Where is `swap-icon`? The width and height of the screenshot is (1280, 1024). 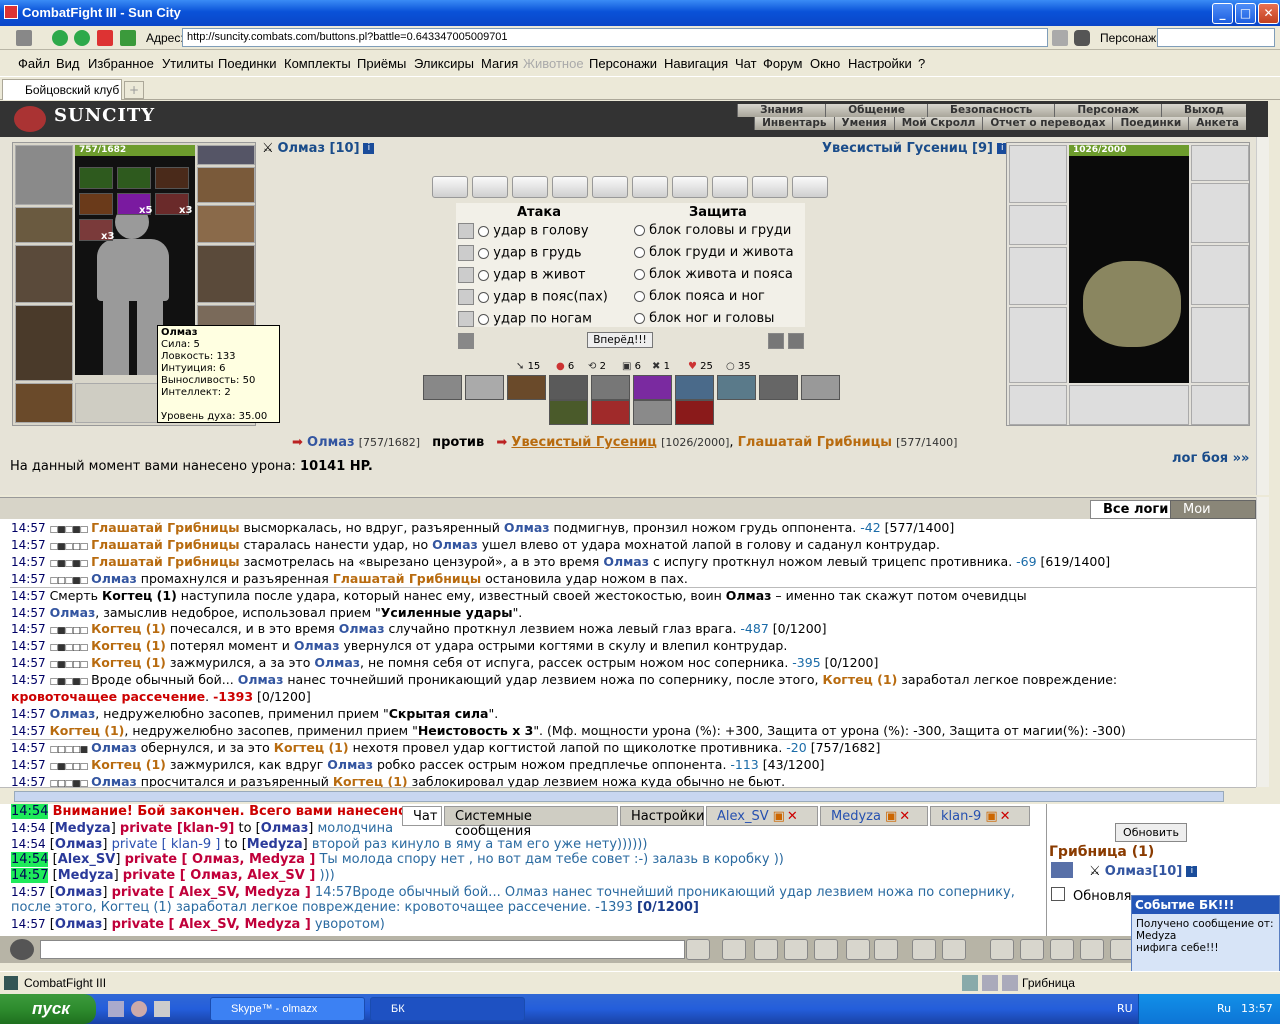 swap-icon is located at coordinates (776, 341).